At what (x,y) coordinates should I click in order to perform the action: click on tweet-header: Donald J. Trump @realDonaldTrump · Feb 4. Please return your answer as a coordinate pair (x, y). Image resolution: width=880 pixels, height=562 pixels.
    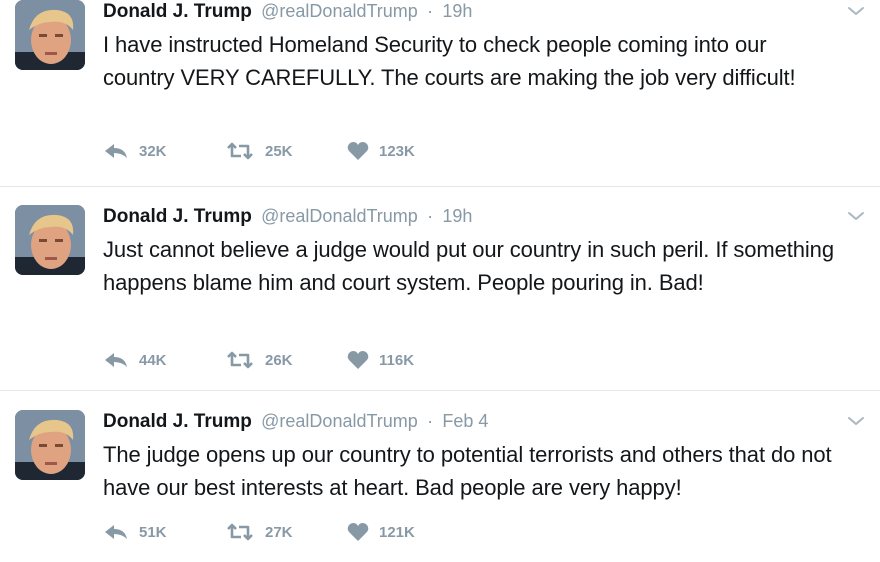
    Looking at the image, I should click on (471, 421).